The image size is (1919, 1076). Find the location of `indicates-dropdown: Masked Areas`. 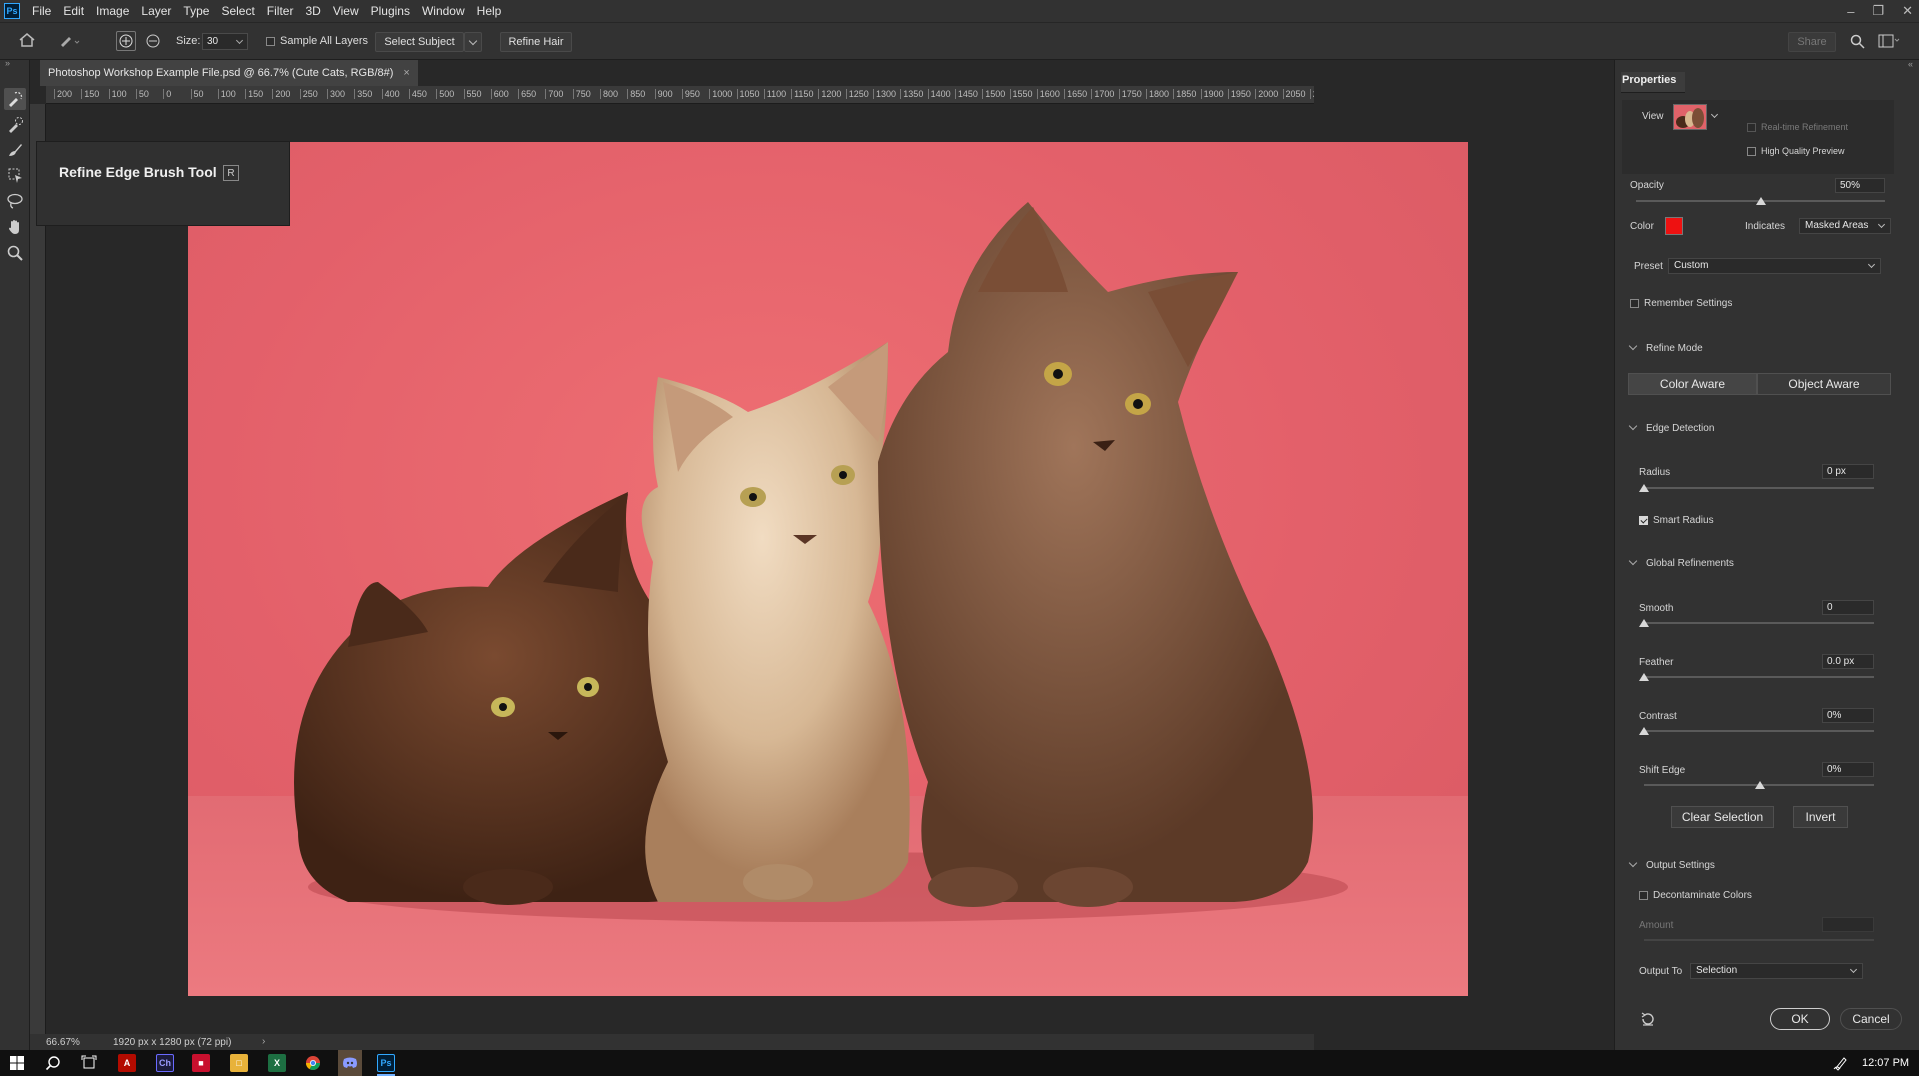

indicates-dropdown: Masked Areas is located at coordinates (1845, 226).